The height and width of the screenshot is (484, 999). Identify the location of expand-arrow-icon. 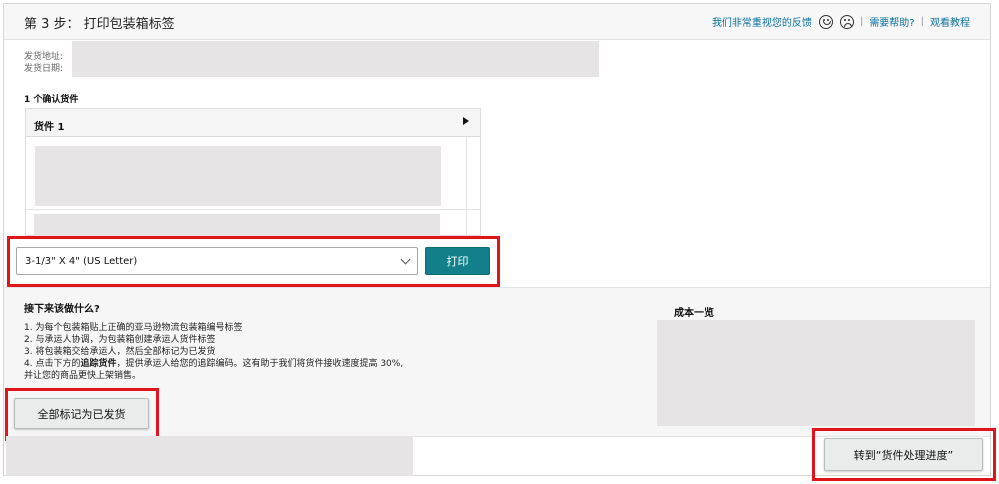
(466, 121).